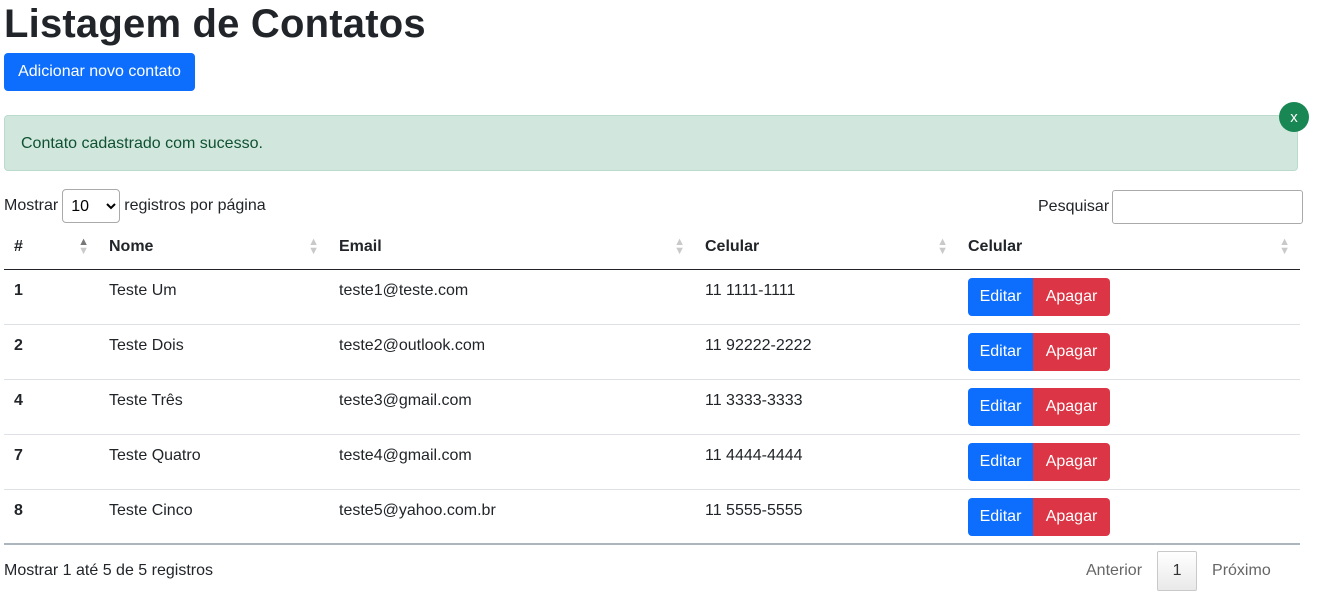 This screenshot has height=601, width=1318. Describe the element at coordinates (826, 517) in the screenshot. I see `contact-phone: 11 5555-5555` at that location.